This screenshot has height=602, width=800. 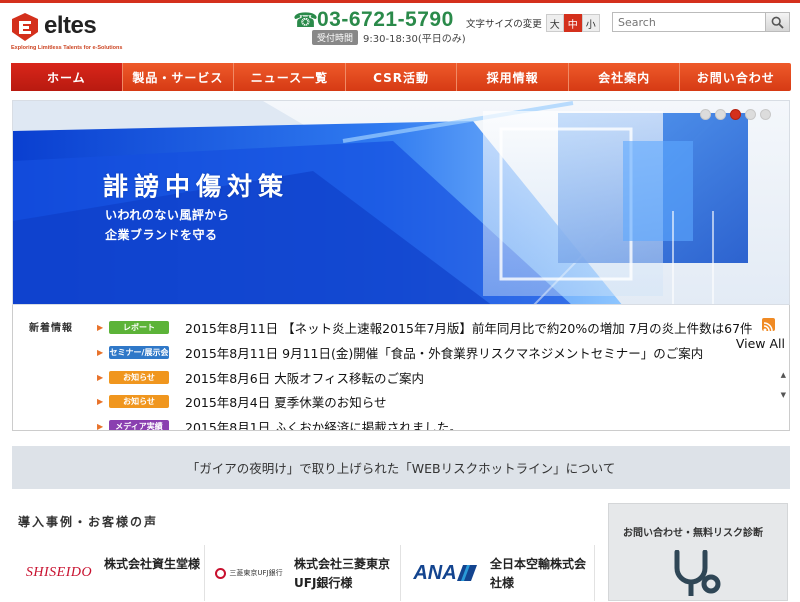 I want to click on contact-risk-diagnosis-box: お問い合わせ・無料リスク診断, so click(x=698, y=552).